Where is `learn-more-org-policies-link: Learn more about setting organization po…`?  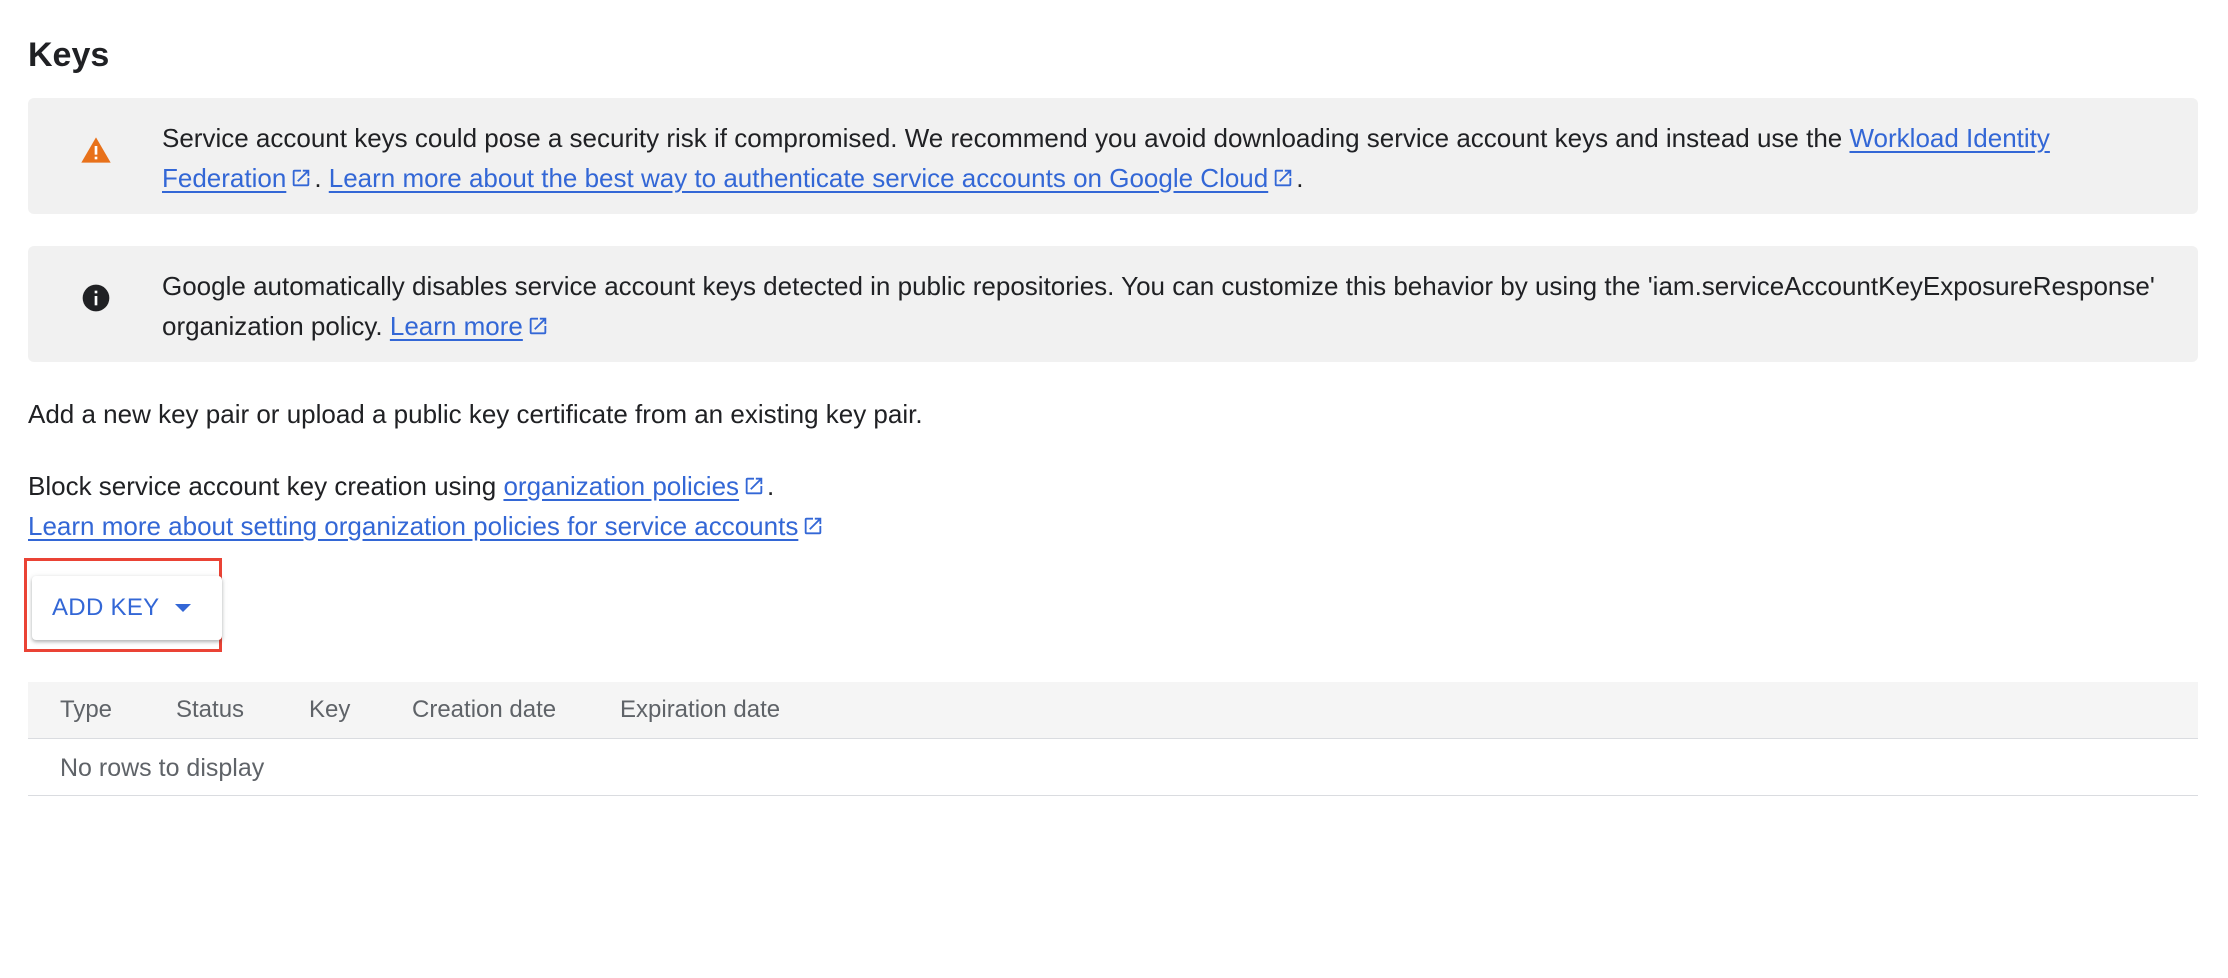 learn-more-org-policies-link: Learn more about setting organization po… is located at coordinates (413, 526).